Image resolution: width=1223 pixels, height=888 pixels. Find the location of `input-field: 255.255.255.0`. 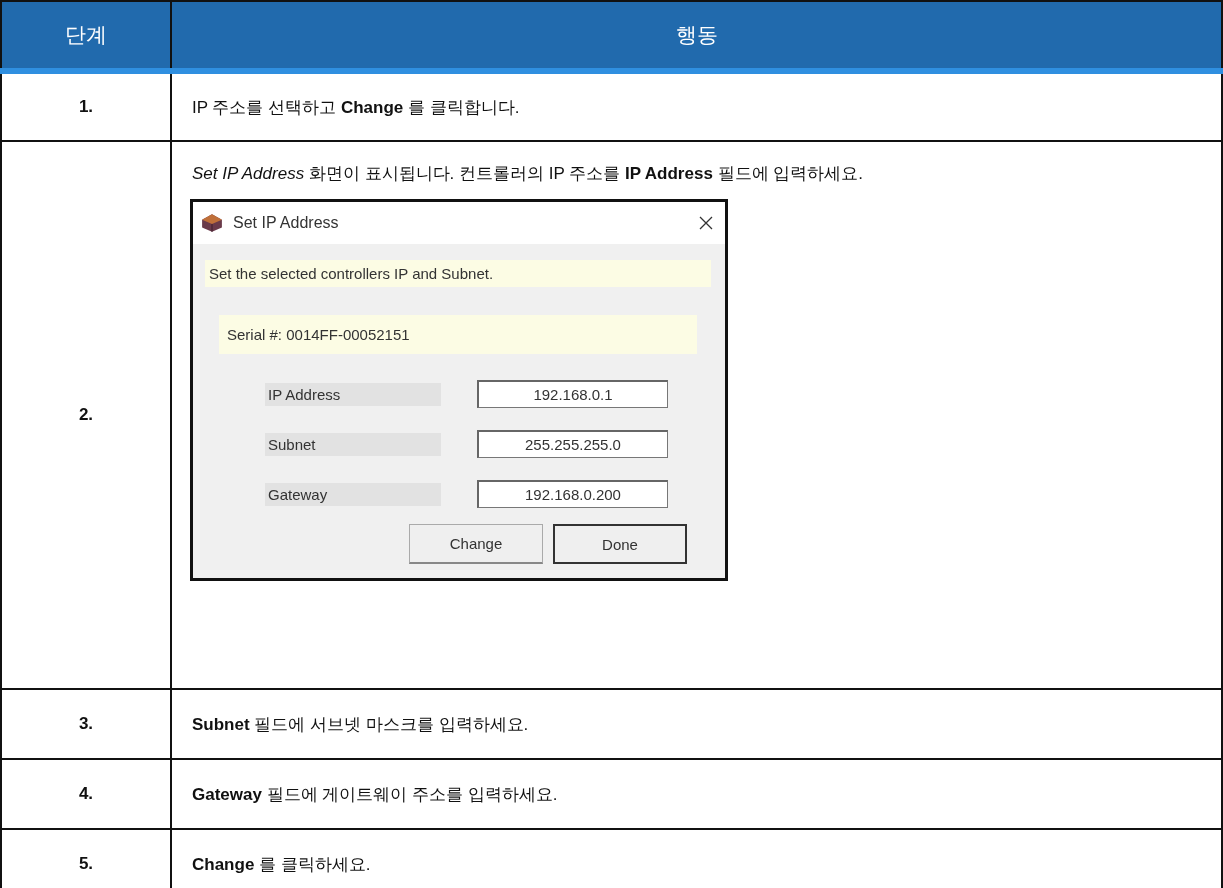

input-field: 255.255.255.0 is located at coordinates (572, 444).